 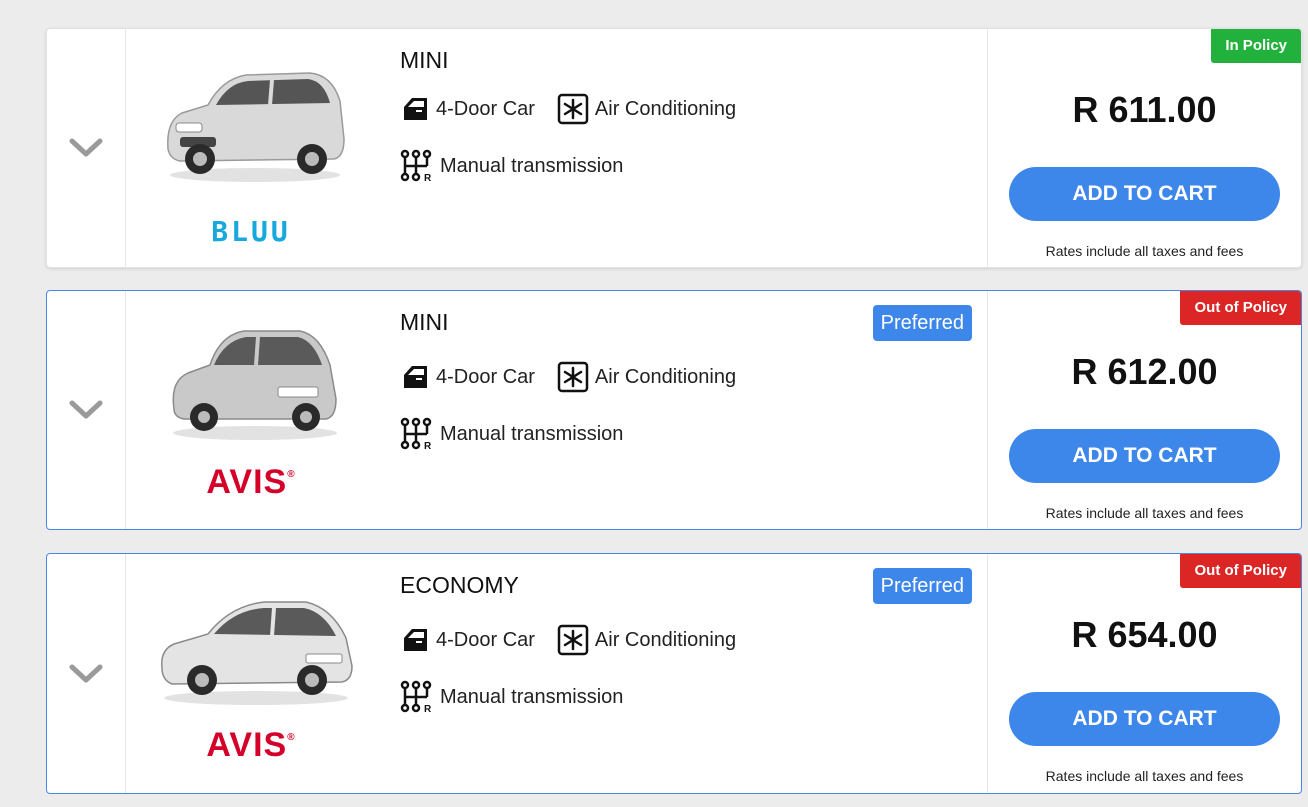 I want to click on price: R 654.00, so click(x=1144, y=634).